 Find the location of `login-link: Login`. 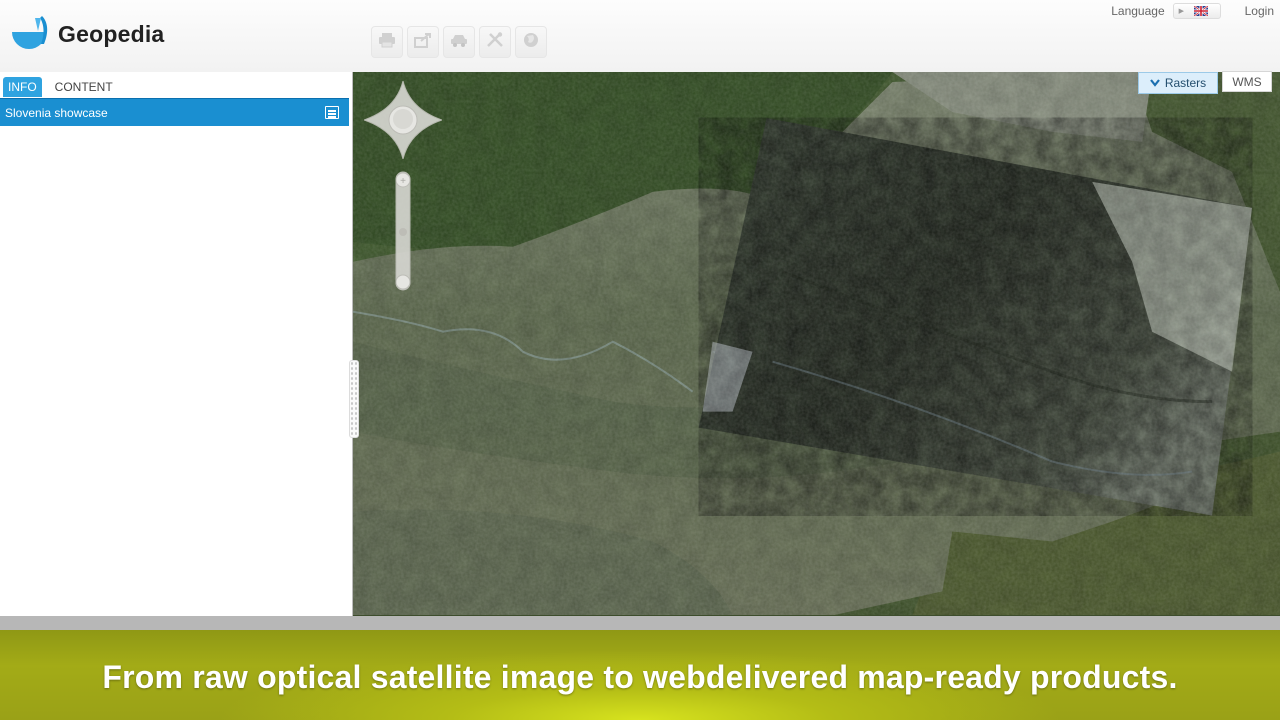

login-link: Login is located at coordinates (1259, 11).